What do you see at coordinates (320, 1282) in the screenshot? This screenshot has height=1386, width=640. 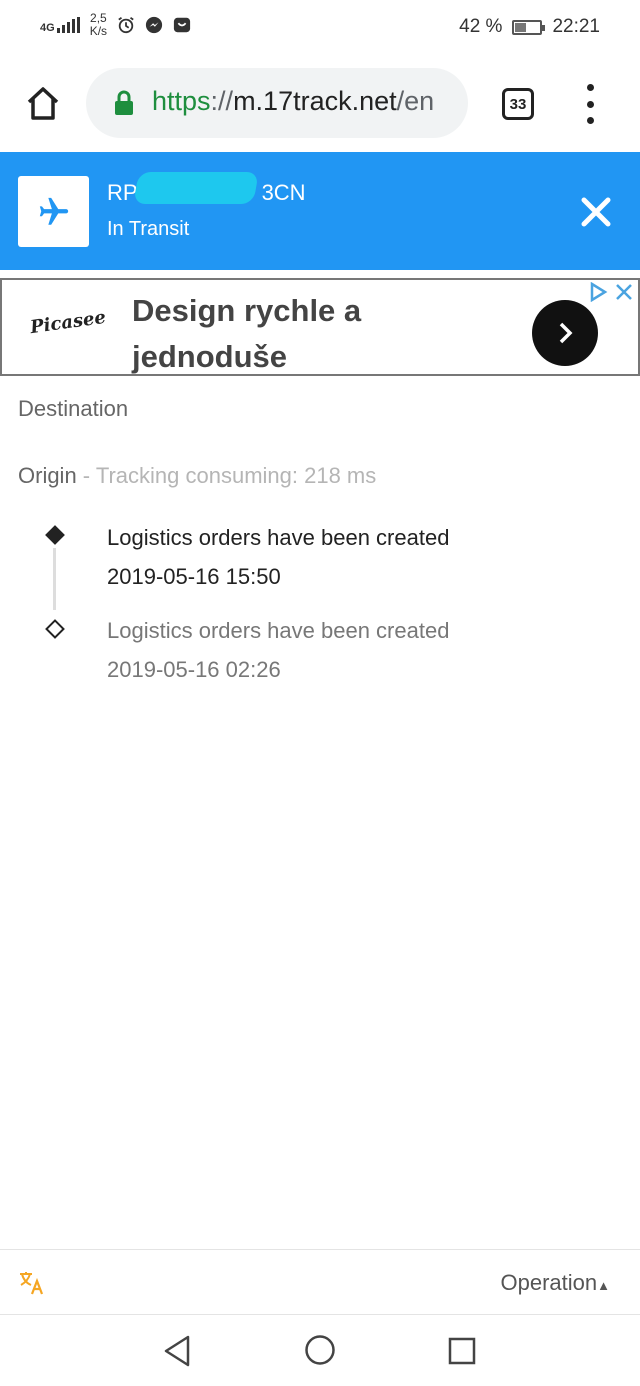 I see `bottom-bar: Operation▲` at bounding box center [320, 1282].